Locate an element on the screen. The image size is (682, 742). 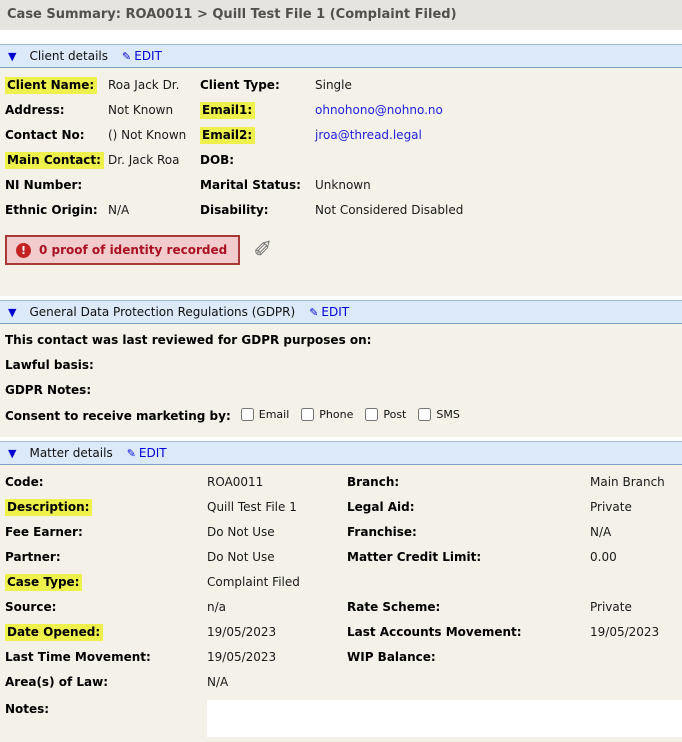
detail-row: Area(s) of Law: N/A is located at coordinates (343, 681).